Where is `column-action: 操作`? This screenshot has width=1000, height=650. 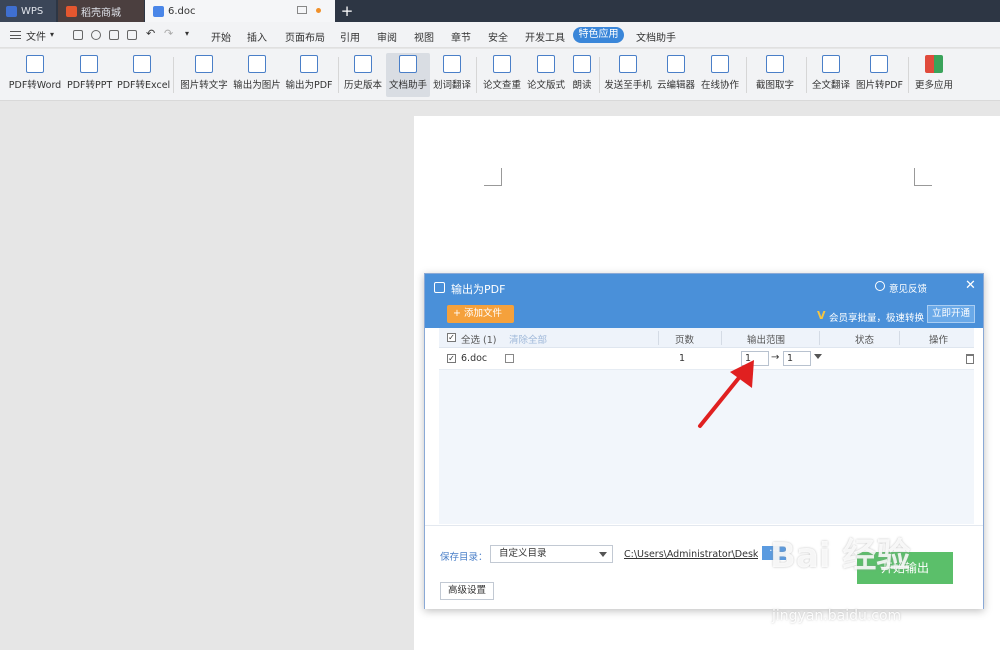 column-action: 操作 is located at coordinates (939, 340).